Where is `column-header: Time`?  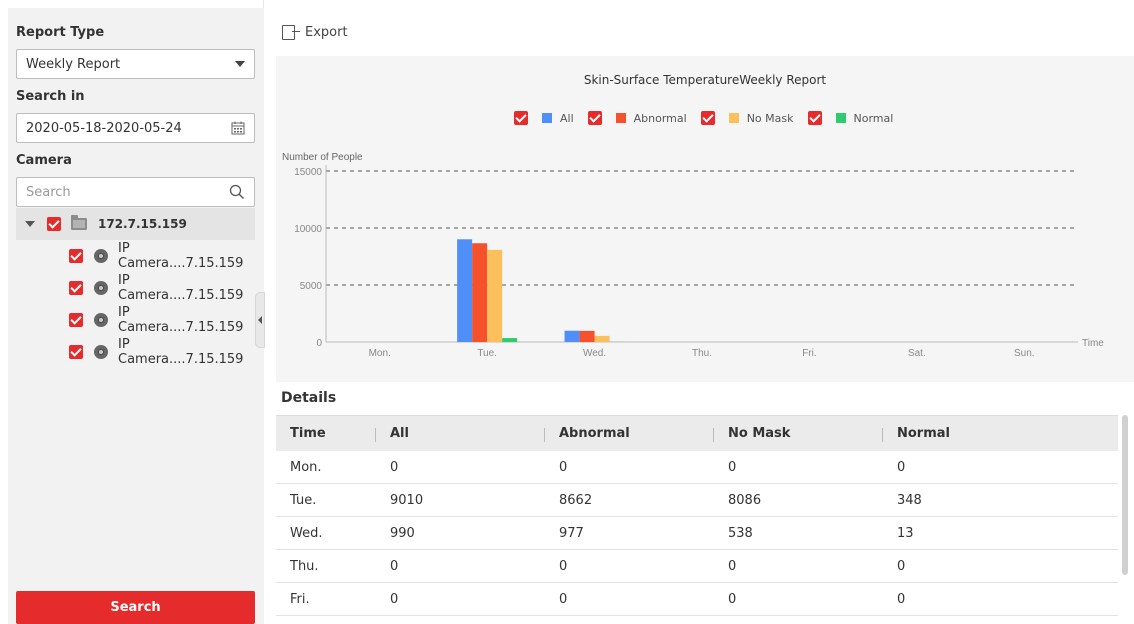 column-header: Time is located at coordinates (325, 433).